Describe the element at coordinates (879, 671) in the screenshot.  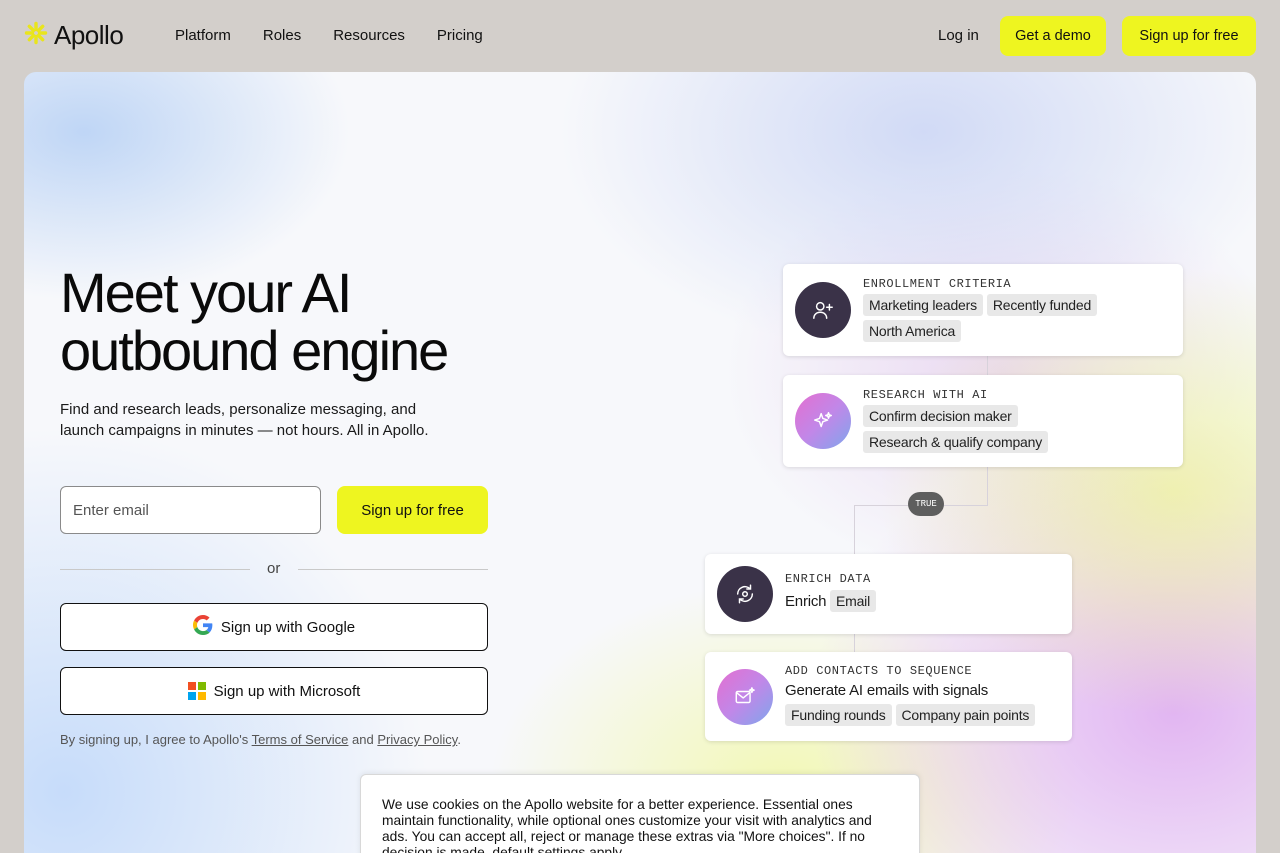
I see `card-title: ADD CONTACTS TO SEQUENCE` at that location.